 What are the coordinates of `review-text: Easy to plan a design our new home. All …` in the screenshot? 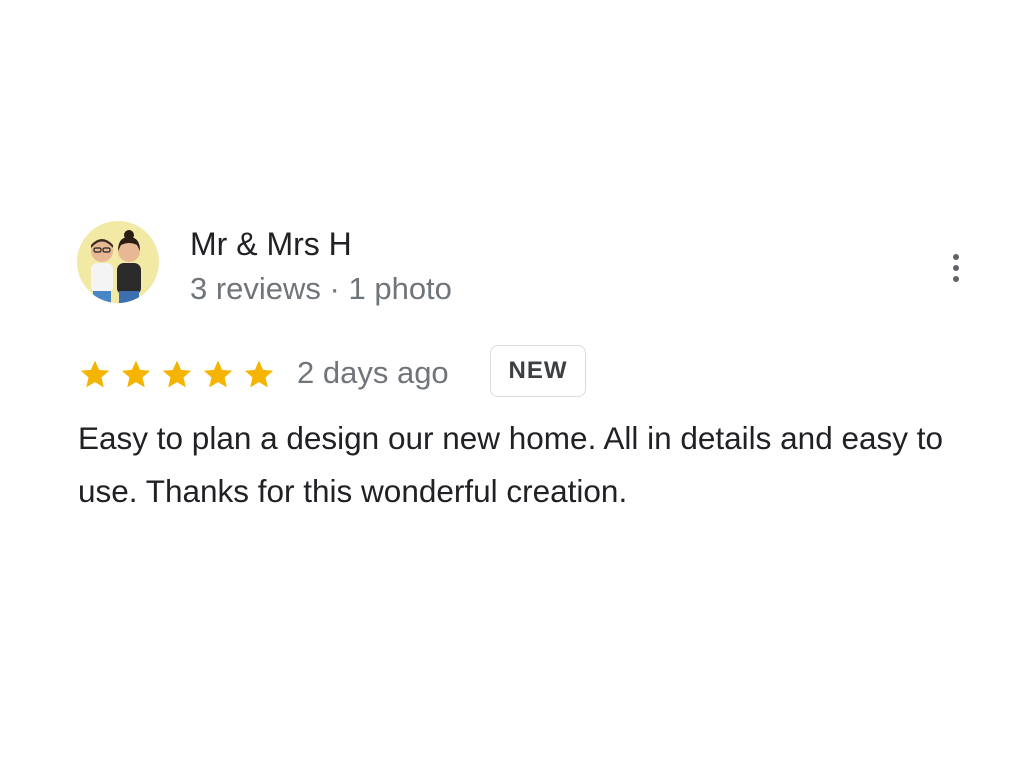 It's located at (511, 464).